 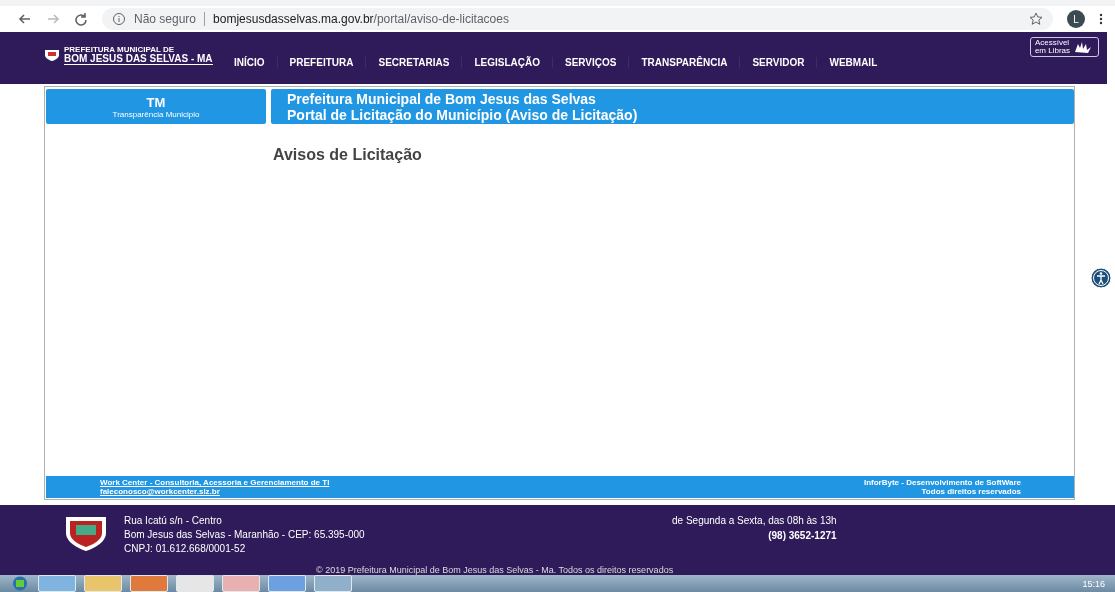 I want to click on address-line: CNPJ: 01.612.668/0001-52, so click(x=185, y=548).